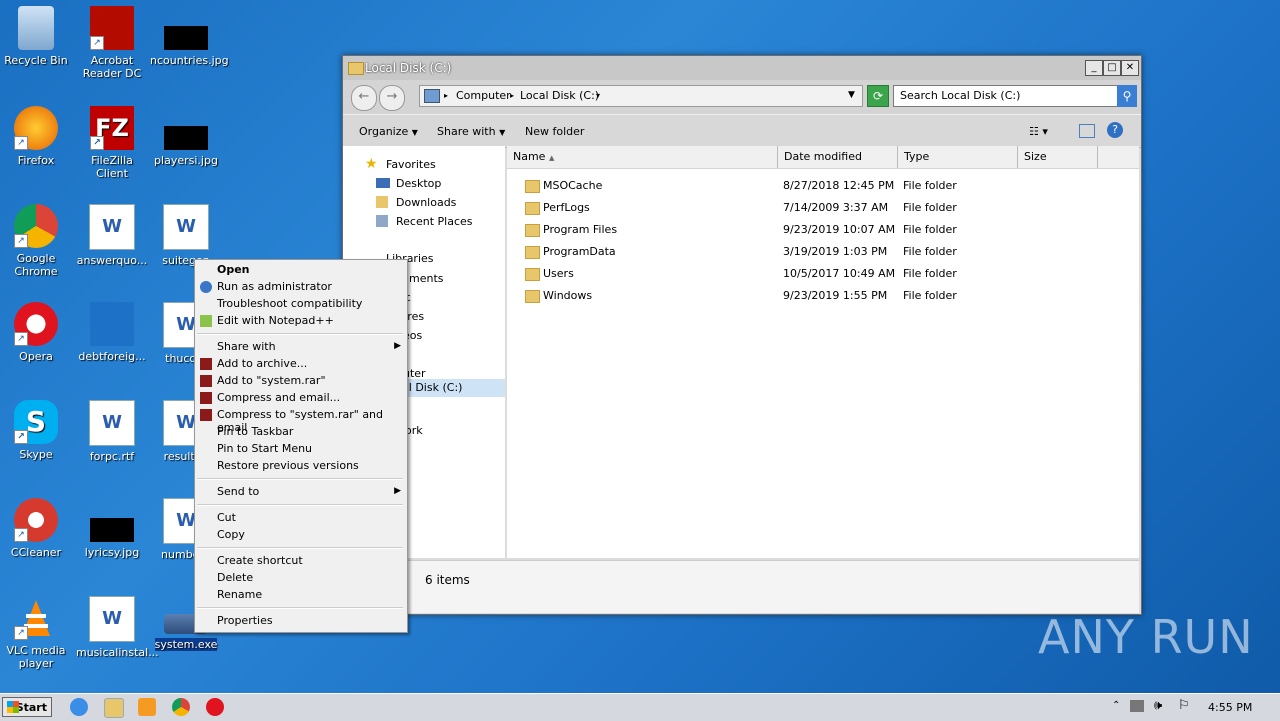  What do you see at coordinates (181, 707) in the screenshot?
I see `chrome-icon` at bounding box center [181, 707].